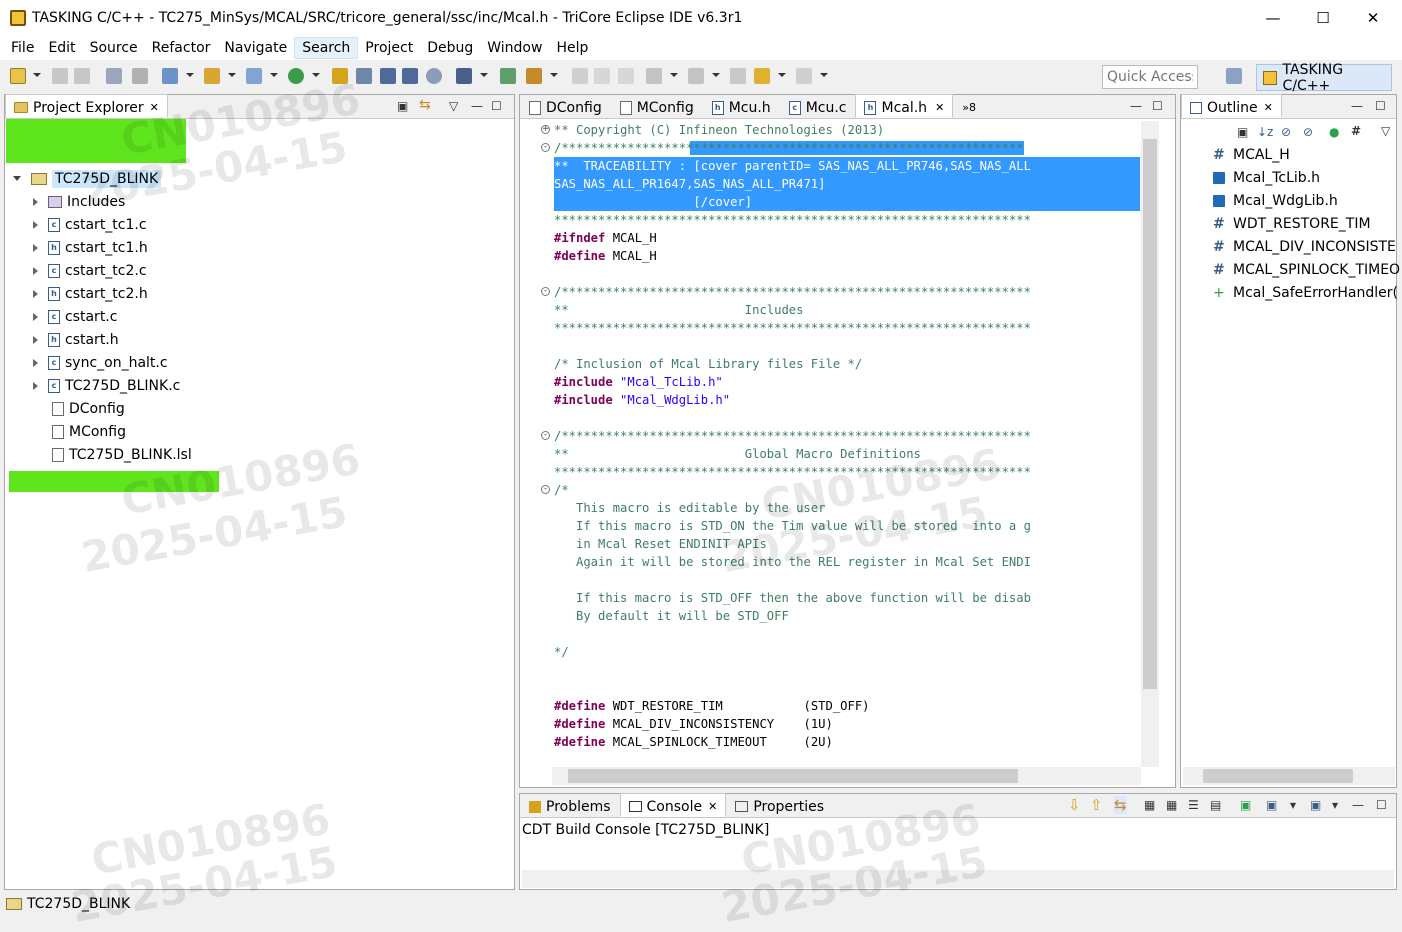 This screenshot has height=932, width=1402. What do you see at coordinates (782, 75) in the screenshot?
I see `back-dropdown-icon` at bounding box center [782, 75].